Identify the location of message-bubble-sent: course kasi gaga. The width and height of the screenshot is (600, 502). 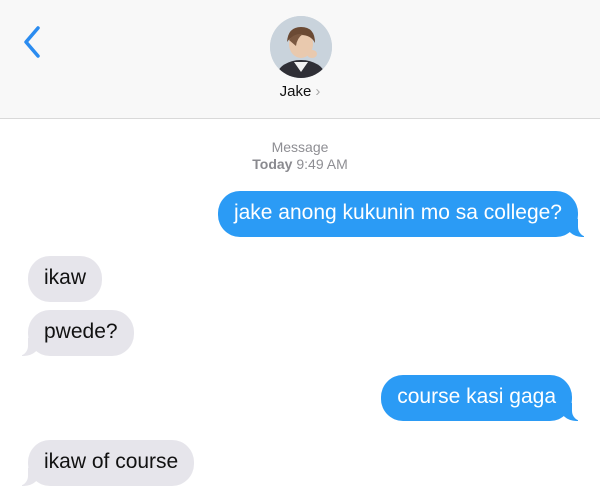
(483, 398).